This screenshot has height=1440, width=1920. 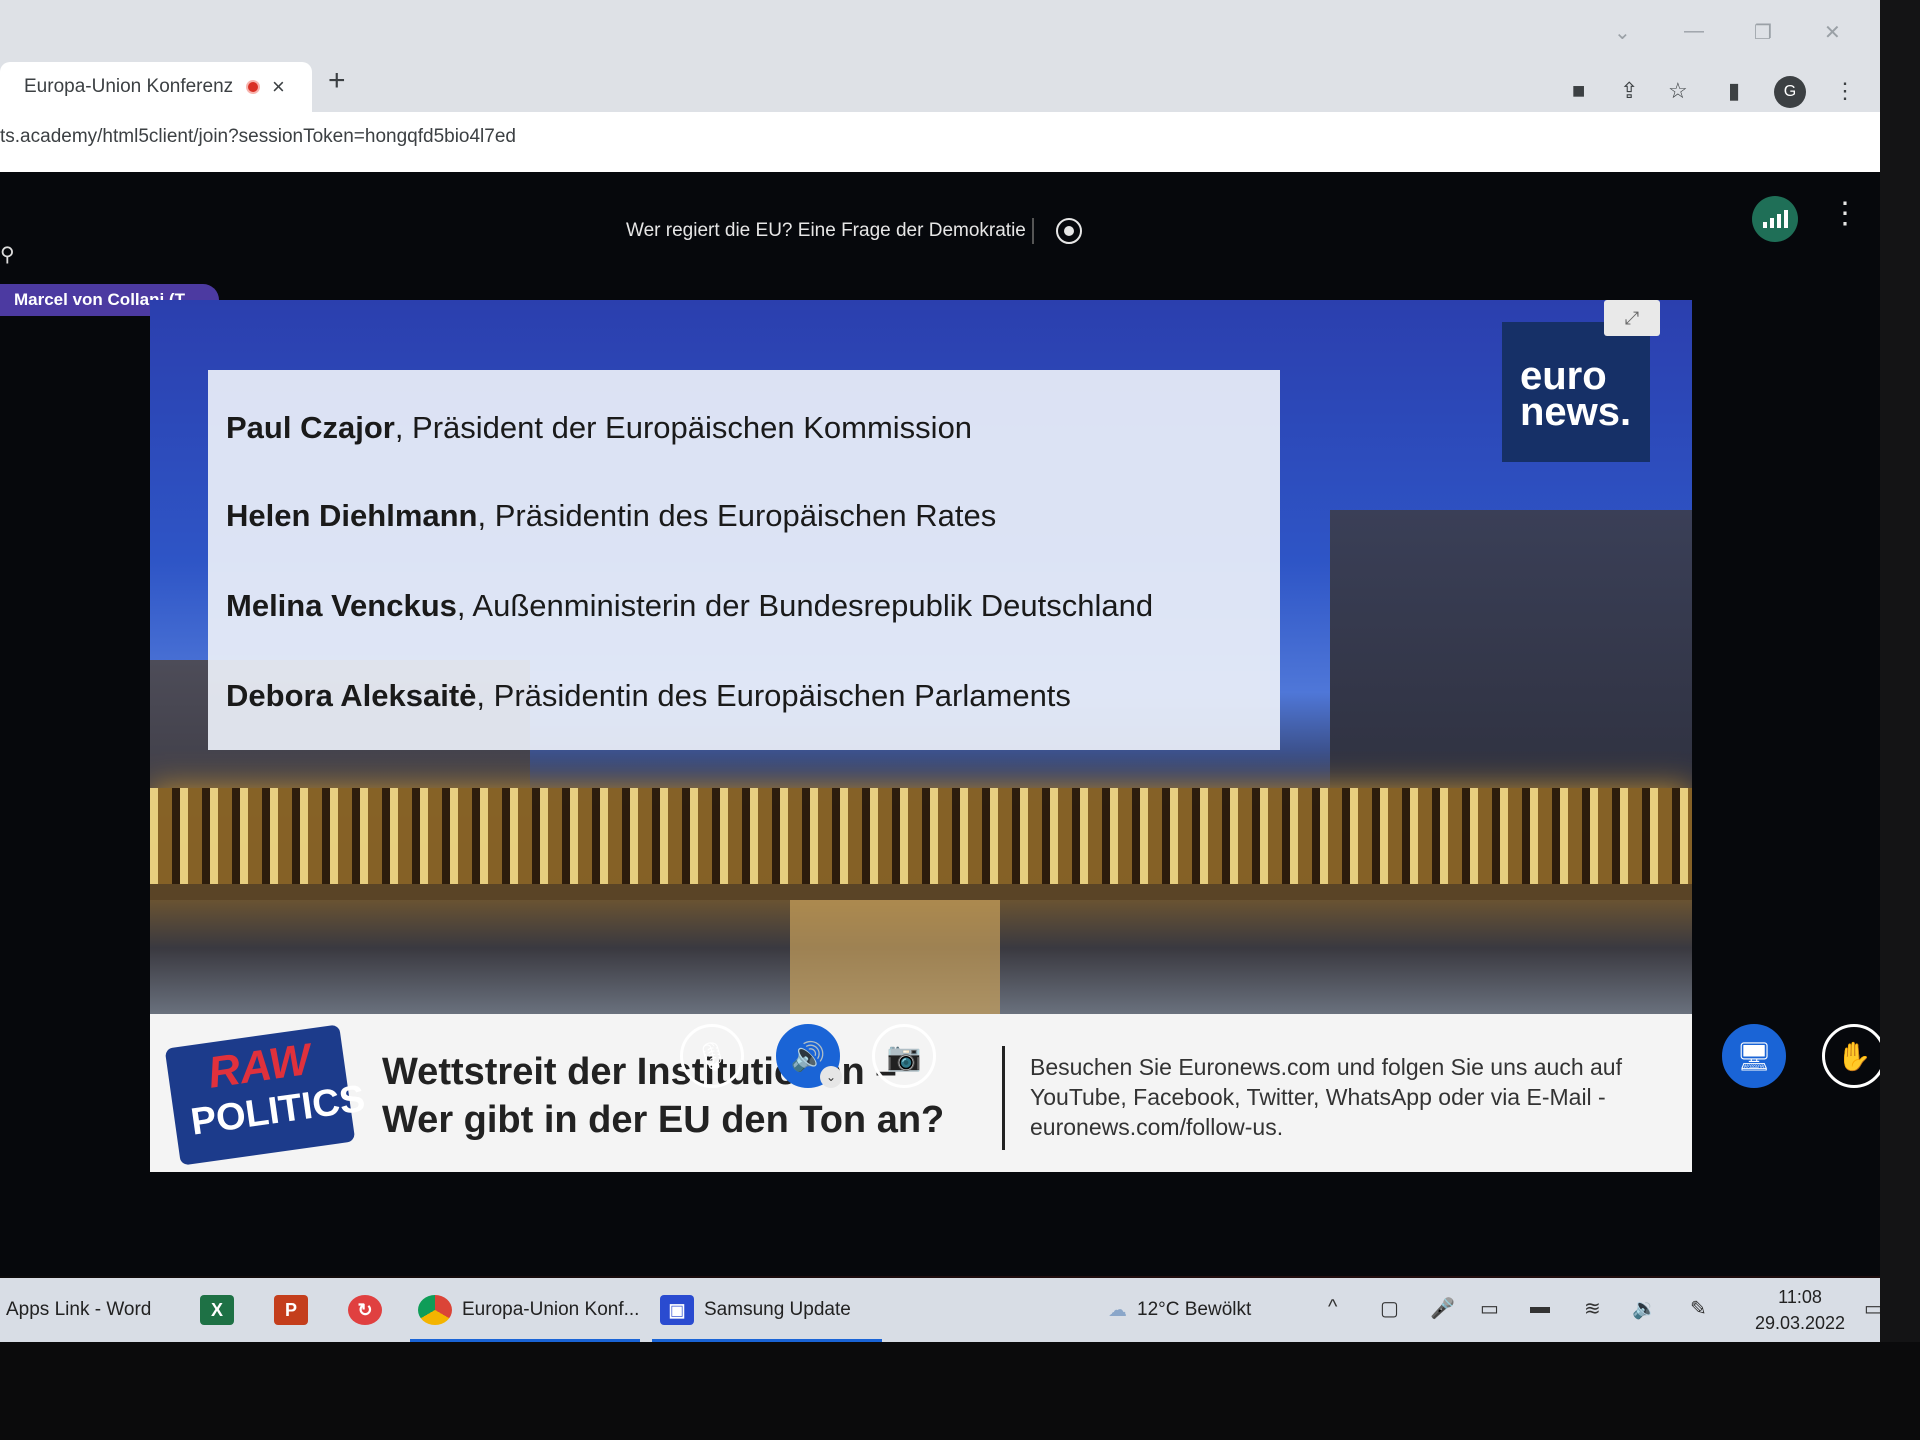 I want to click on profile-avatar: G, so click(x=1790, y=92).